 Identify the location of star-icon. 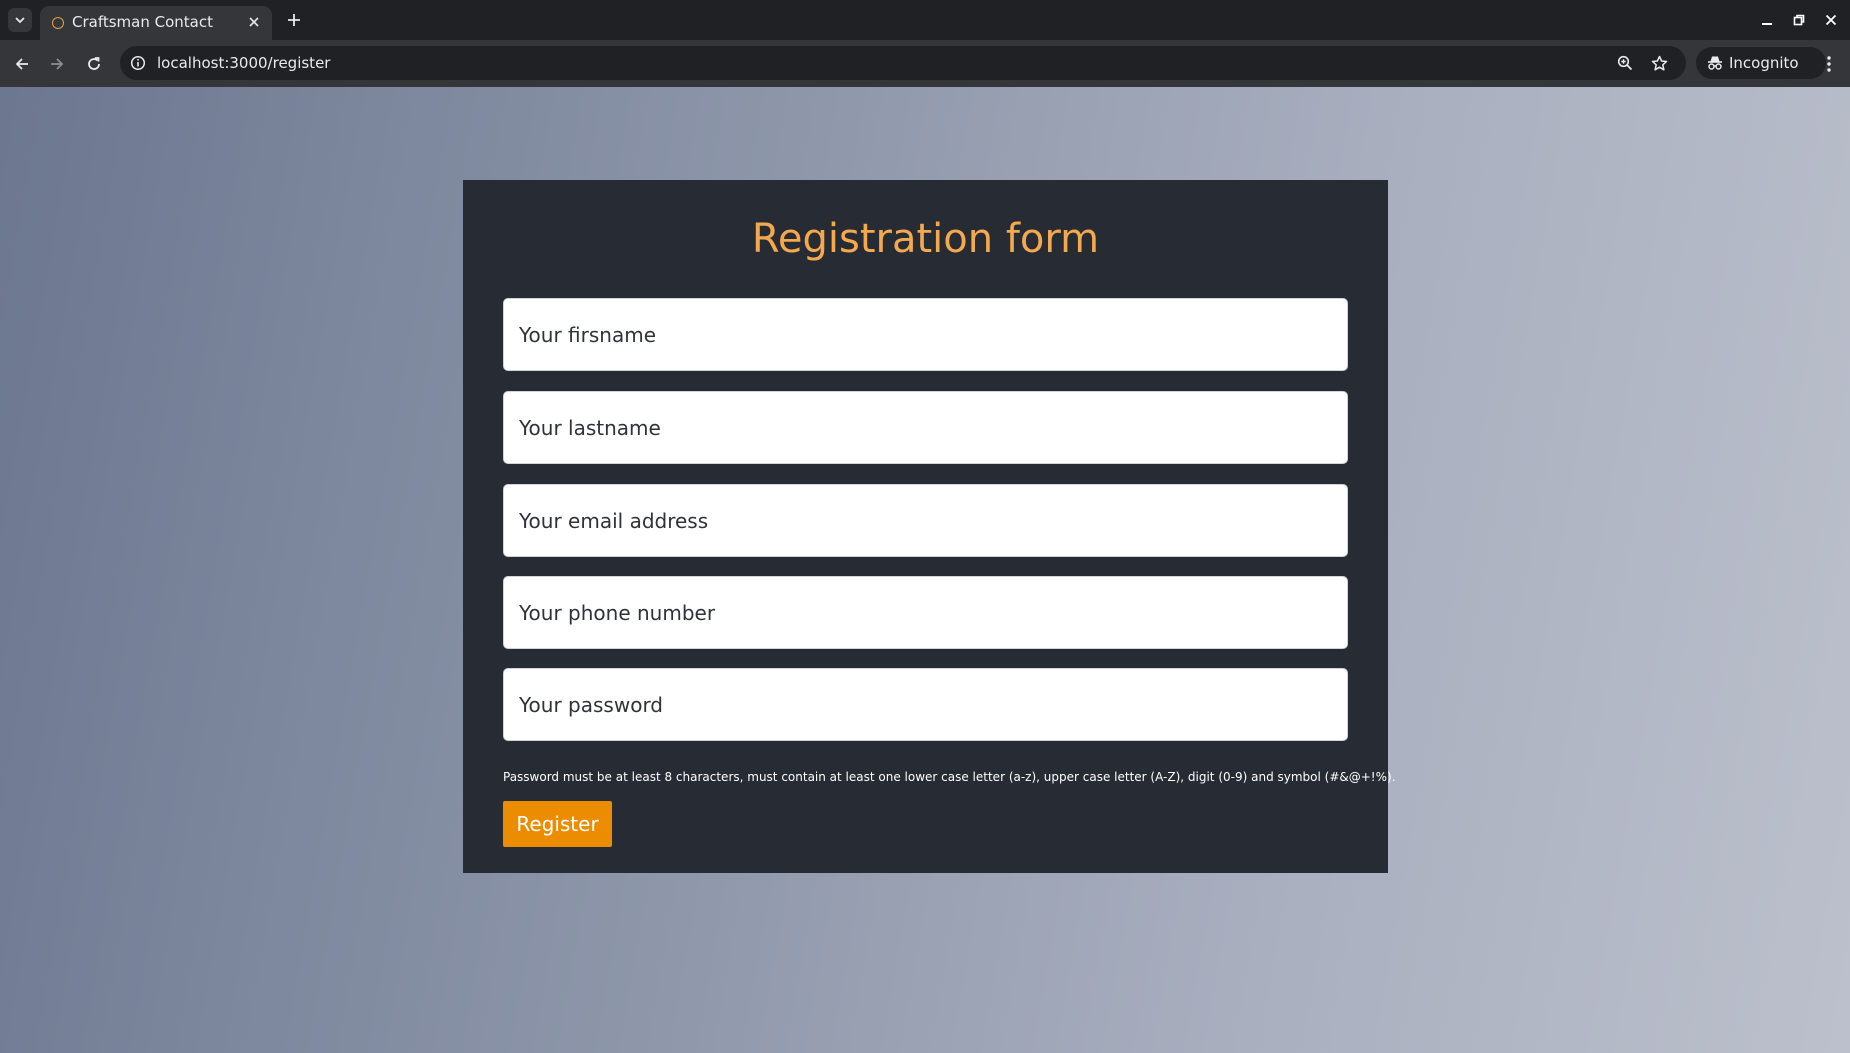
(1659, 63).